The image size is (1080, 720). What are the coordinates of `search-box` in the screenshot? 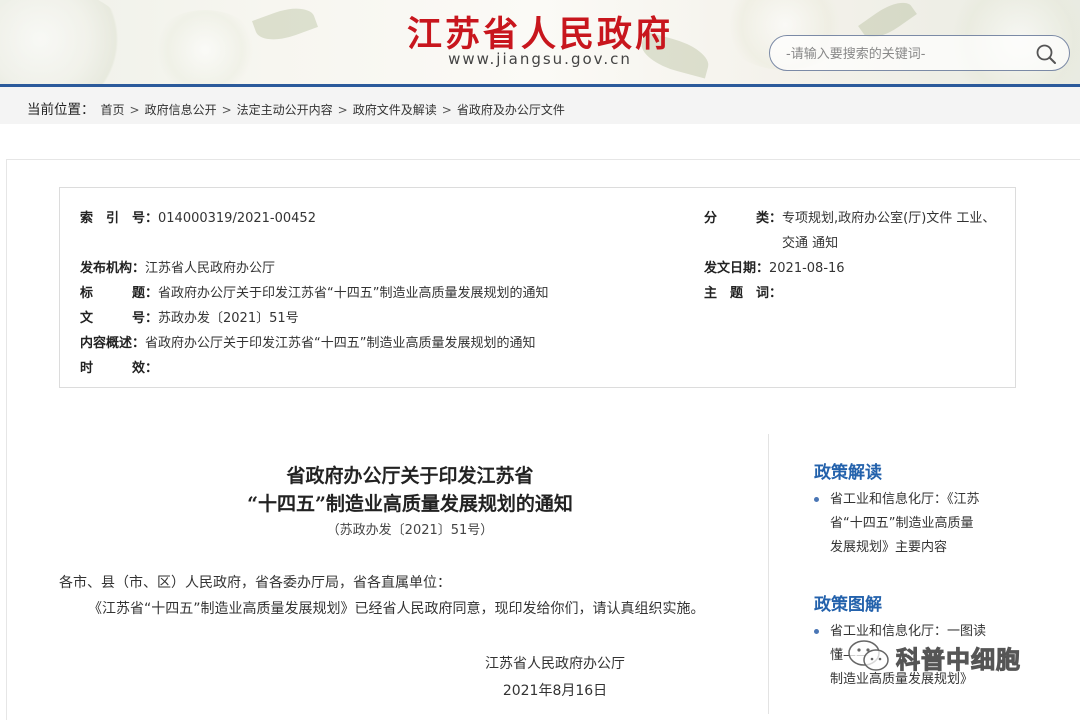 It's located at (919, 53).